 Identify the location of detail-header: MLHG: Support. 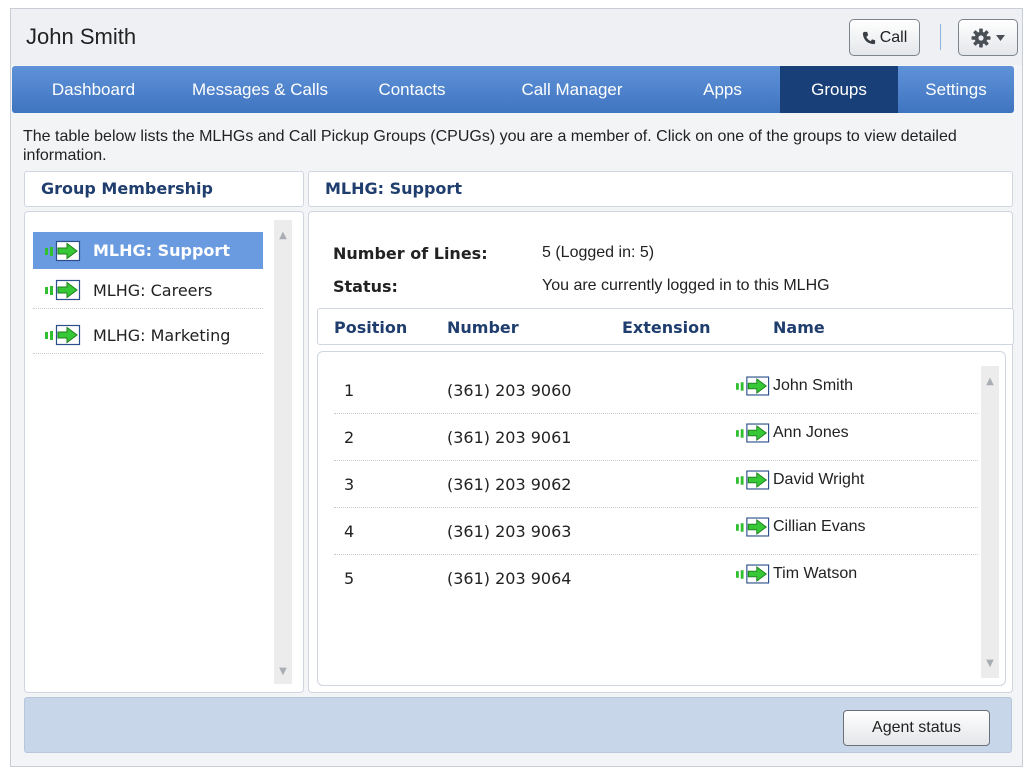
(660, 189).